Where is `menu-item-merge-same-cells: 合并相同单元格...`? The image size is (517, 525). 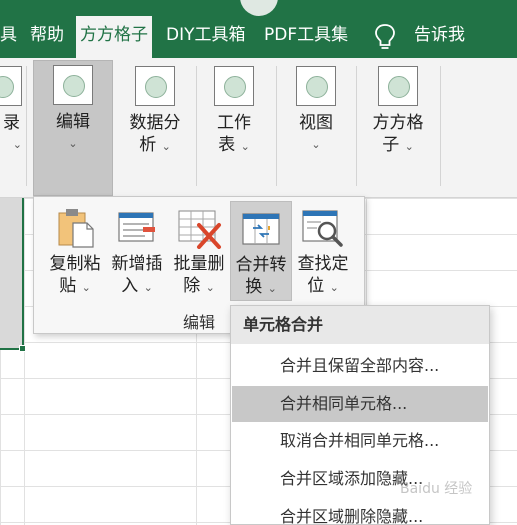 menu-item-merge-same-cells: 合并相同单元格... is located at coordinates (360, 404).